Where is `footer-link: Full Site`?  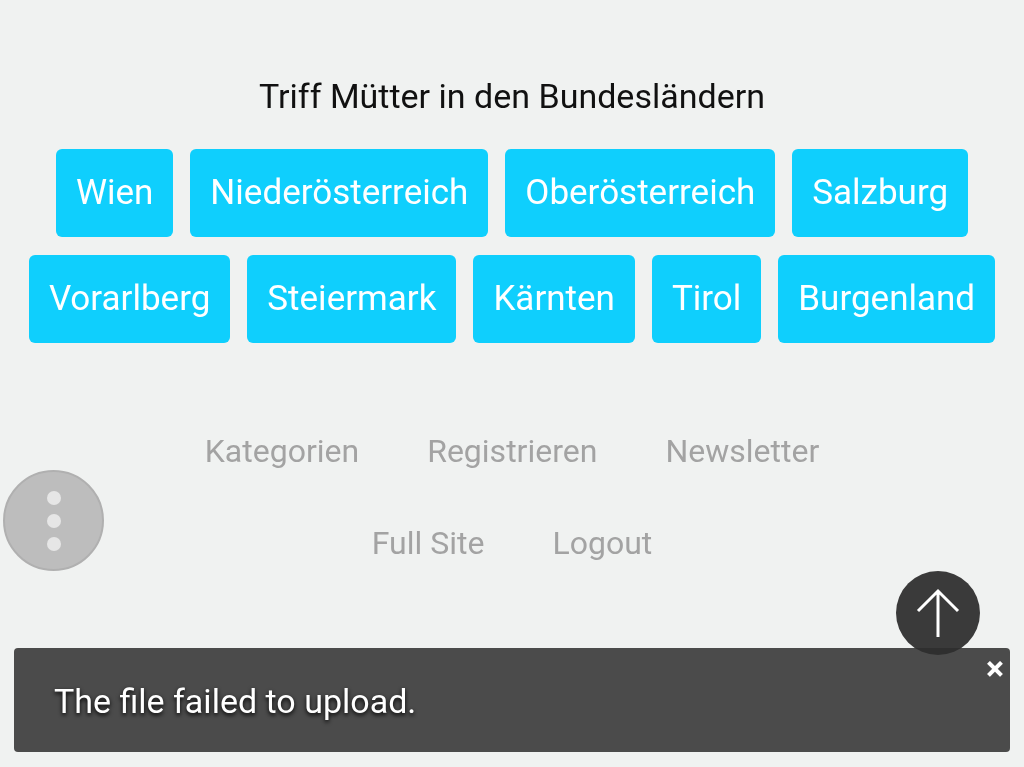 footer-link: Full Site is located at coordinates (428, 543).